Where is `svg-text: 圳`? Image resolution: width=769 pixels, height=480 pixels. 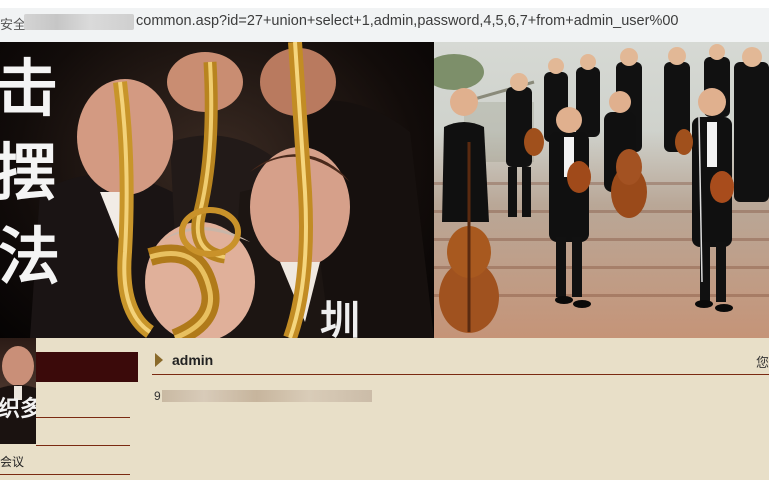 svg-text: 圳 is located at coordinates (340, 317).